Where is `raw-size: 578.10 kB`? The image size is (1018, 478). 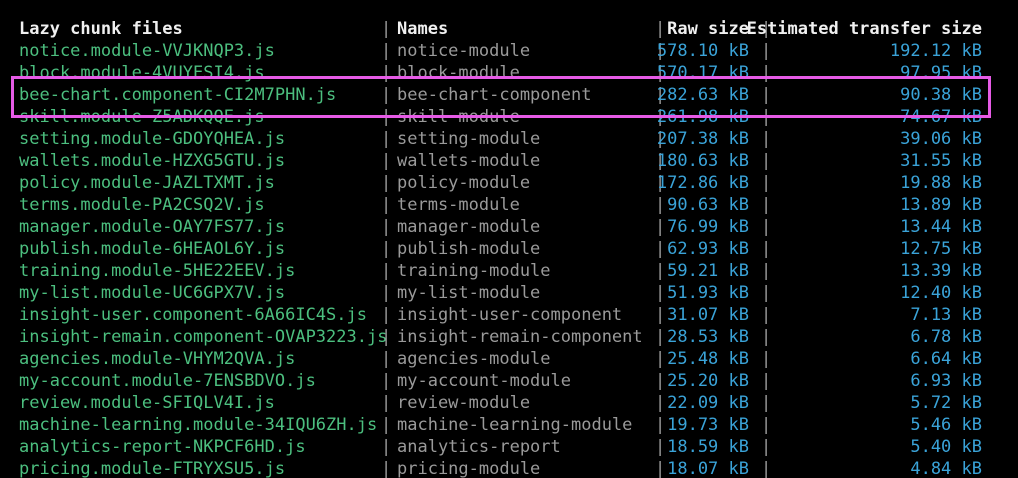
raw-size: 578.10 kB is located at coordinates (702, 51).